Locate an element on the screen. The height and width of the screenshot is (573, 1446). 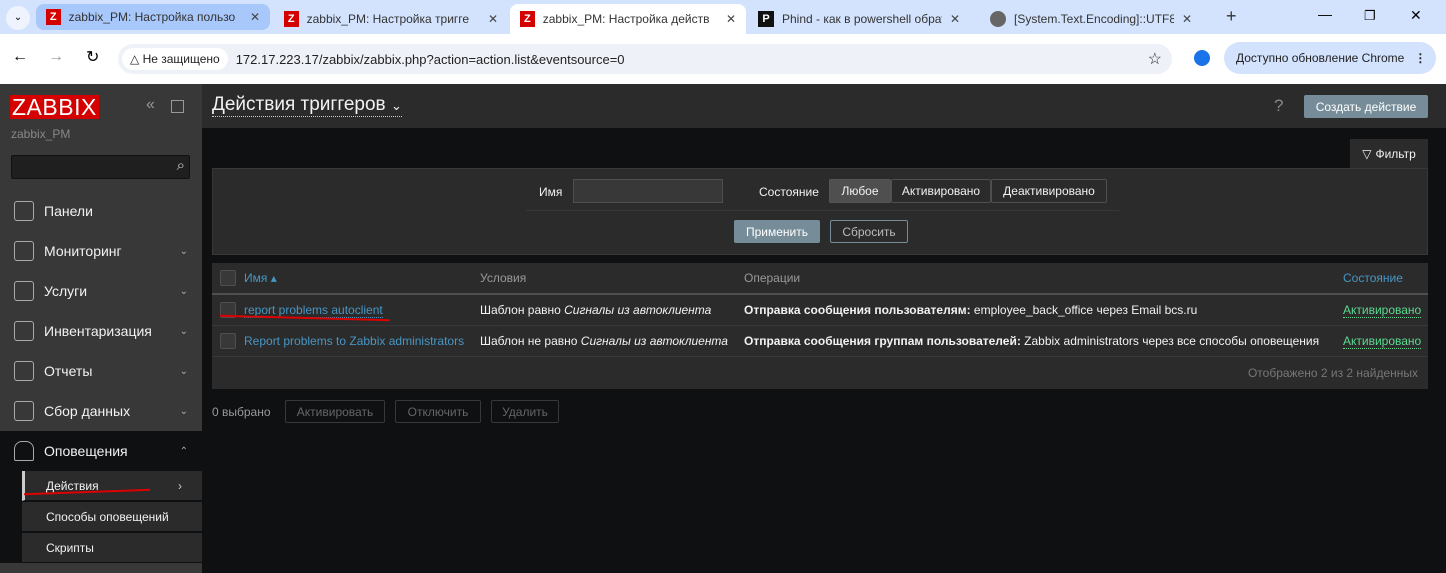
security-label: Не защищено is located at coordinates (181, 59).